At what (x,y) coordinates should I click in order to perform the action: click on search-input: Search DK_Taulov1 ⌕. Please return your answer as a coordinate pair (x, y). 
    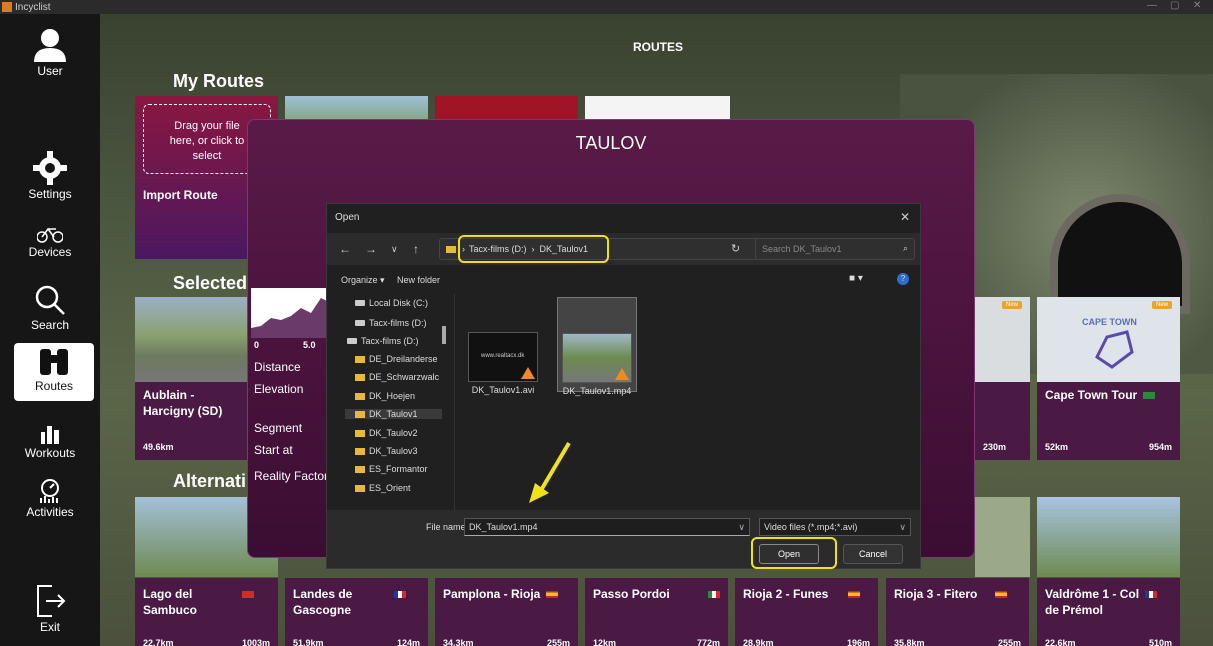
    Looking at the image, I should click on (835, 249).